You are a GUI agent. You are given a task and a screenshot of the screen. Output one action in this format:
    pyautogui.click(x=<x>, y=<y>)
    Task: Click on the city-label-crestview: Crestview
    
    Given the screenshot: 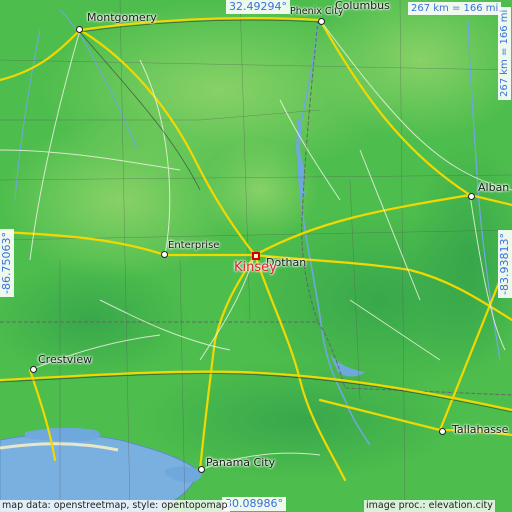 What is the action you would take?
    pyautogui.click(x=65, y=360)
    